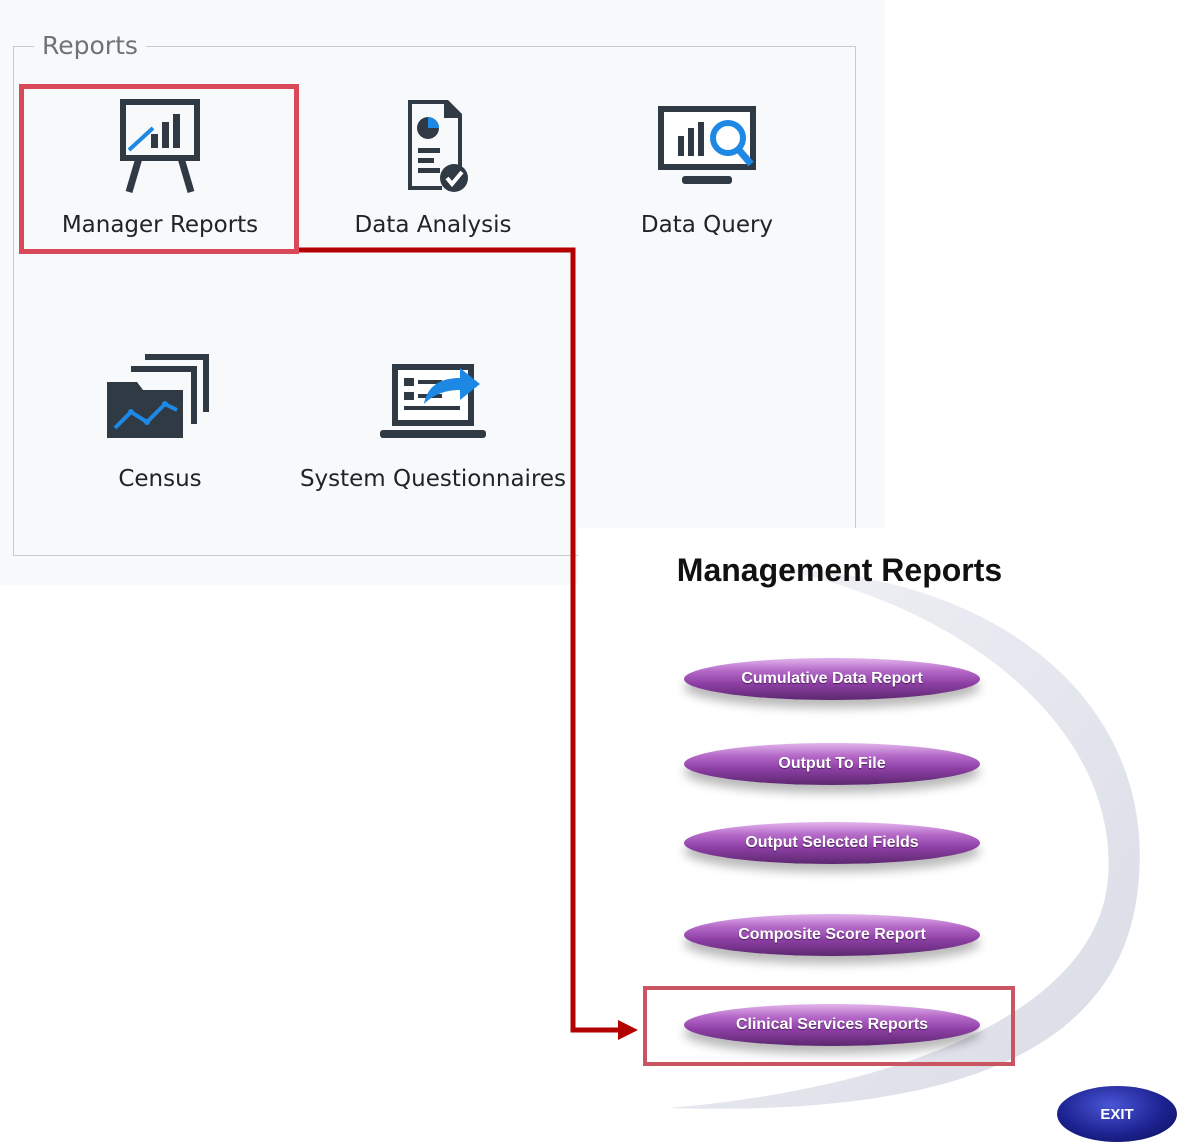 The width and height of the screenshot is (1177, 1142). I want to click on report-document-icon, so click(438, 146).